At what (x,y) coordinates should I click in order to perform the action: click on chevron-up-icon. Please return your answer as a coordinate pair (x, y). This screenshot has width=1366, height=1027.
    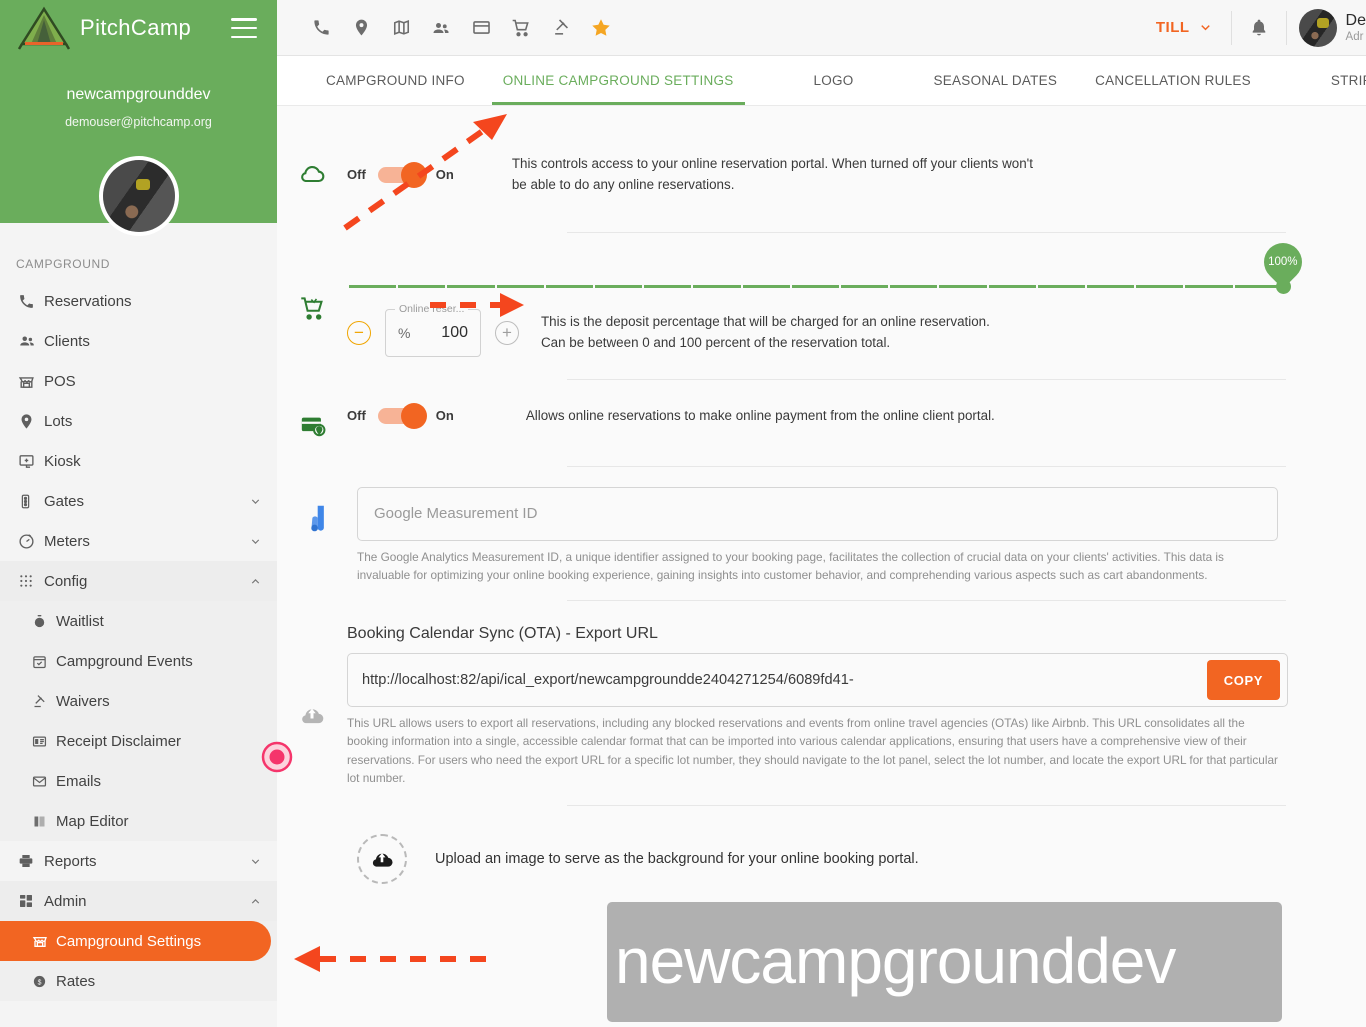
    Looking at the image, I should click on (256, 901).